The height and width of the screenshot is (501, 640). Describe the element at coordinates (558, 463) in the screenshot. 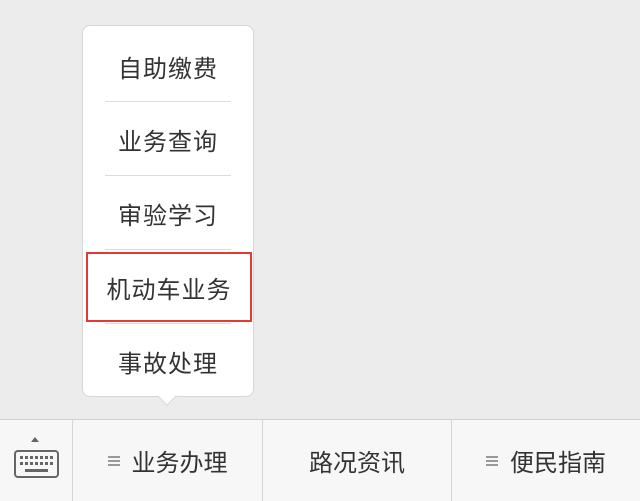

I see `tab-label: 便民指南` at that location.